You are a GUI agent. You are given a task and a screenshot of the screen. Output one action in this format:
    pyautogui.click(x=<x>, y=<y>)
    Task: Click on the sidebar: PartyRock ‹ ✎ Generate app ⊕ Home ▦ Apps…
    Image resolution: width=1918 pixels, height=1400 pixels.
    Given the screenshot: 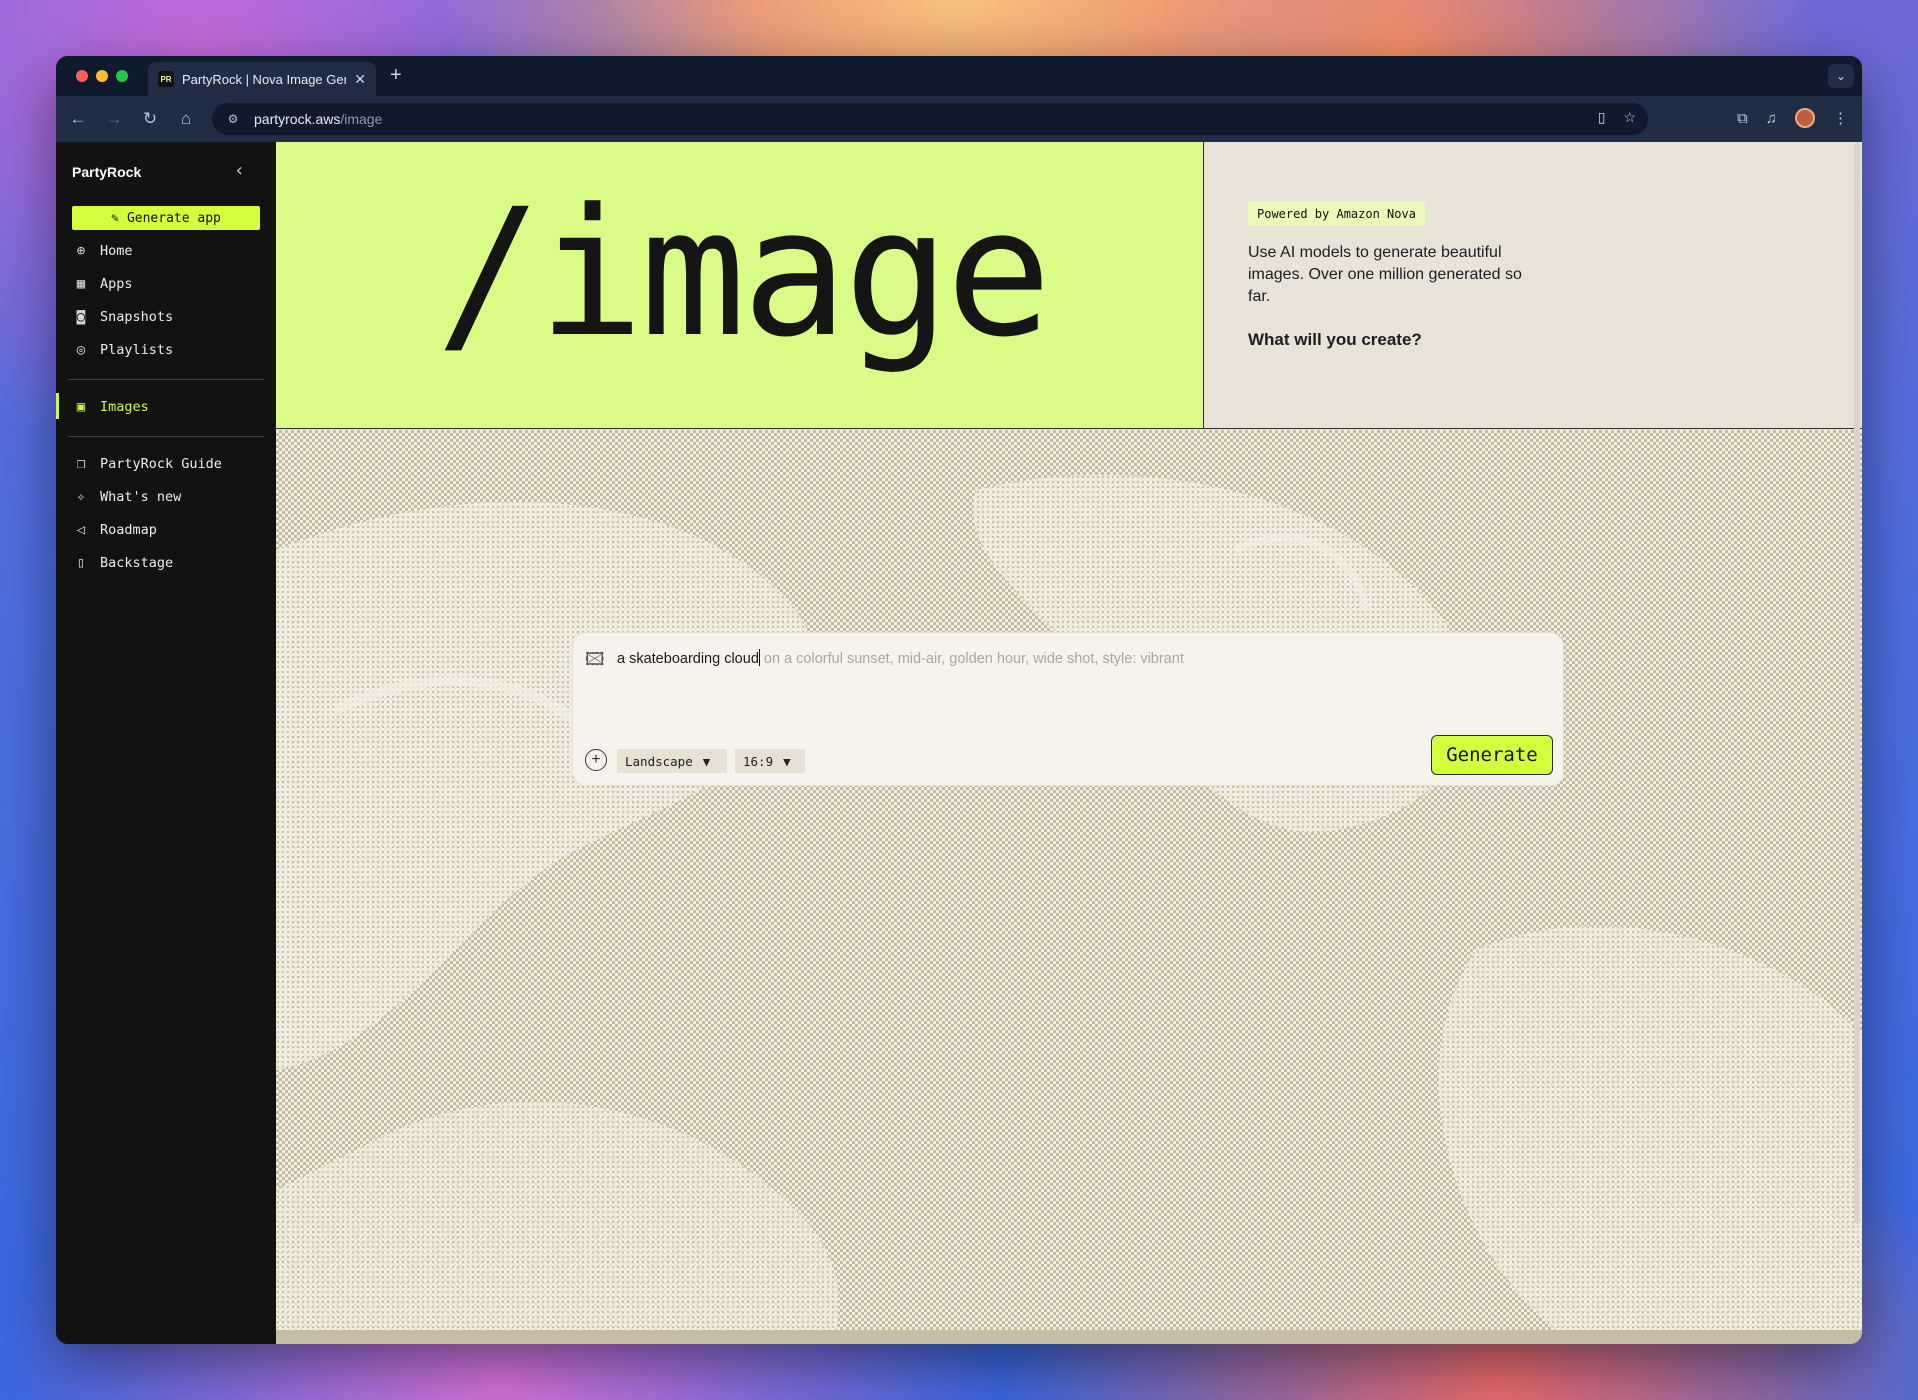 What is the action you would take?
    pyautogui.click(x=166, y=743)
    